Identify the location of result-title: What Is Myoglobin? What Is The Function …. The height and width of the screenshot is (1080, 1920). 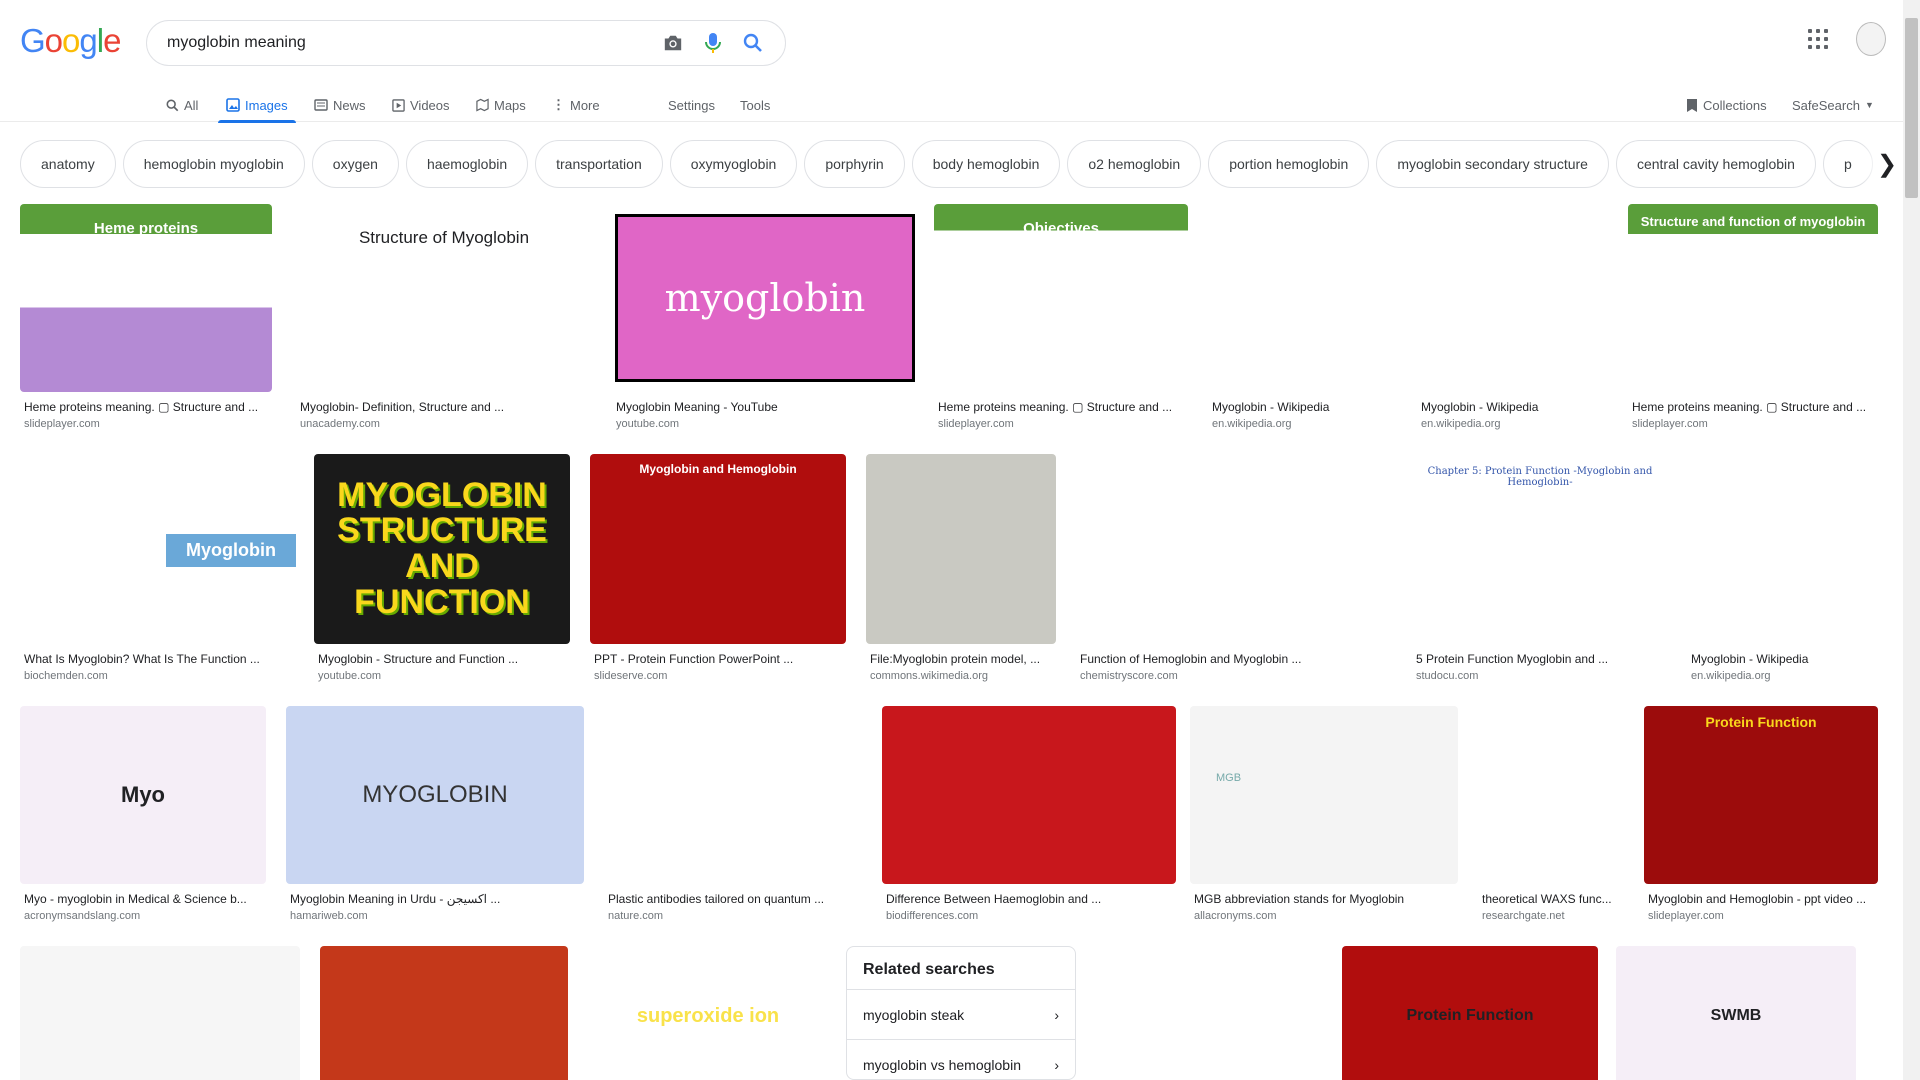
(158, 659).